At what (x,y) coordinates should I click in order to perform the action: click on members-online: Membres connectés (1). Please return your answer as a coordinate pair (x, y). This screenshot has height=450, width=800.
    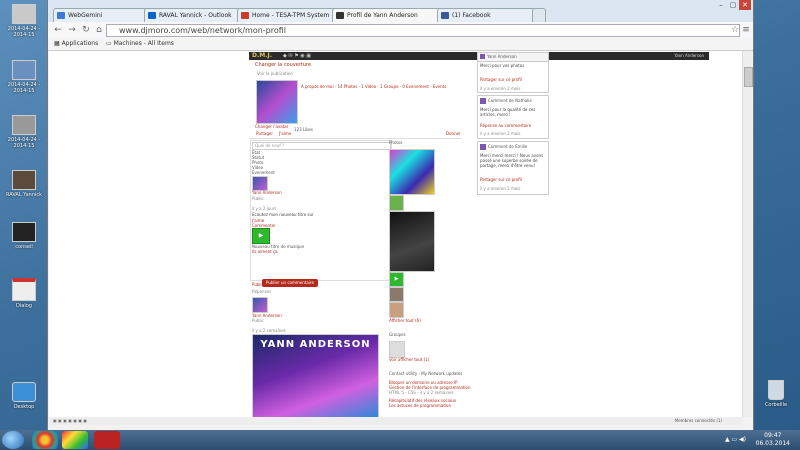
    Looking at the image, I should click on (698, 420).